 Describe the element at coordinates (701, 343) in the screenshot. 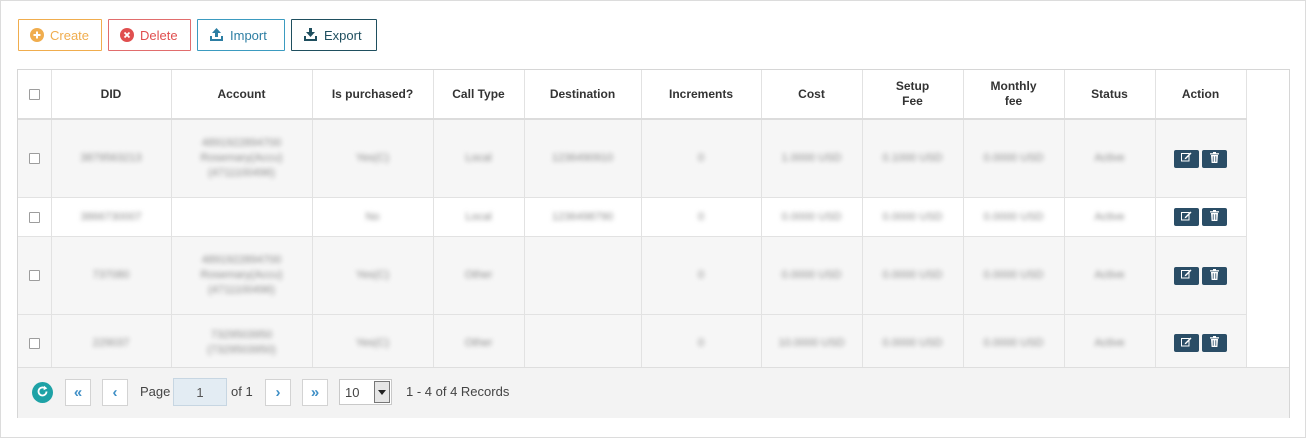

I see `cell-increments: 0` at that location.